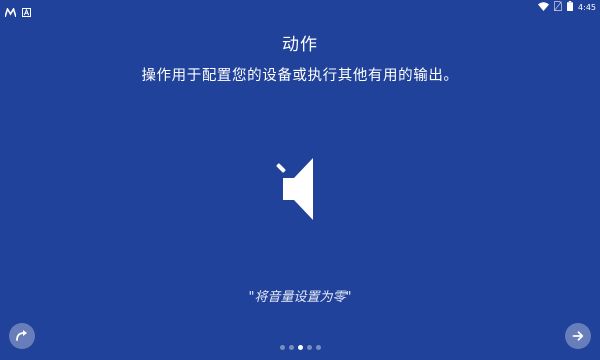  Describe the element at coordinates (587, 7) in the screenshot. I see `clock: 4:45` at that location.